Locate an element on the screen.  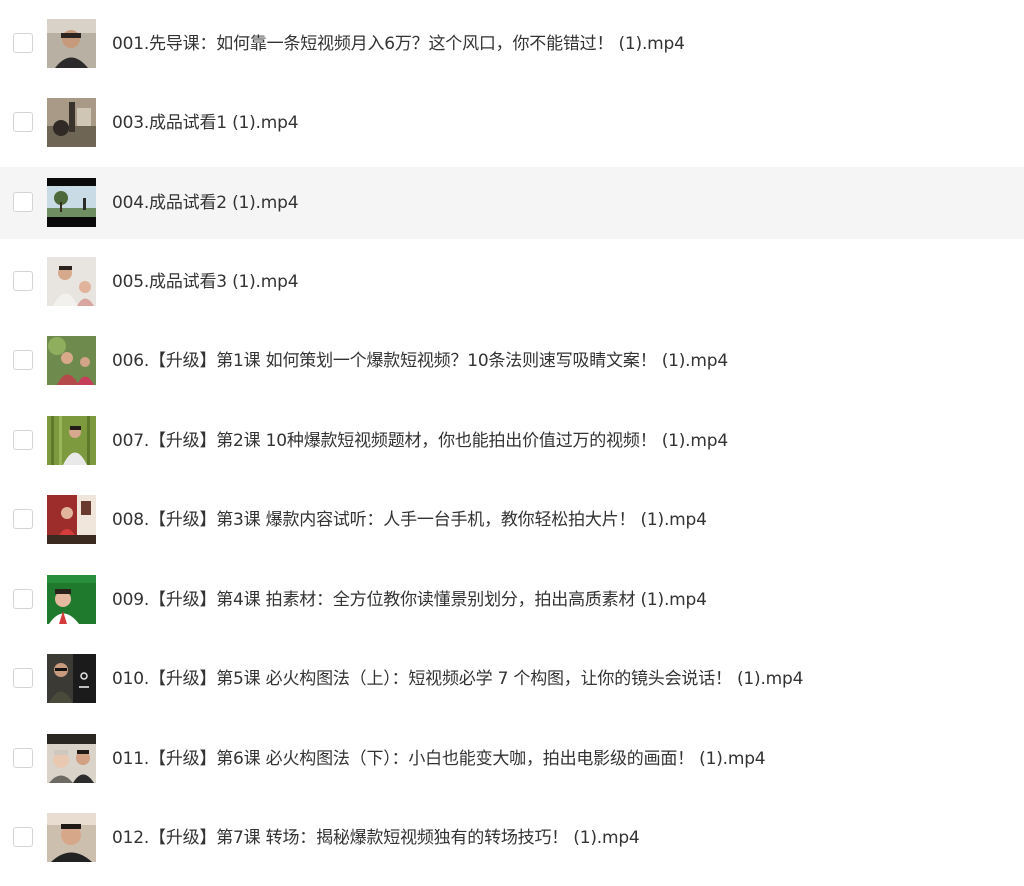
file-name: 003.成品试看1 (1).mp4 is located at coordinates (205, 123).